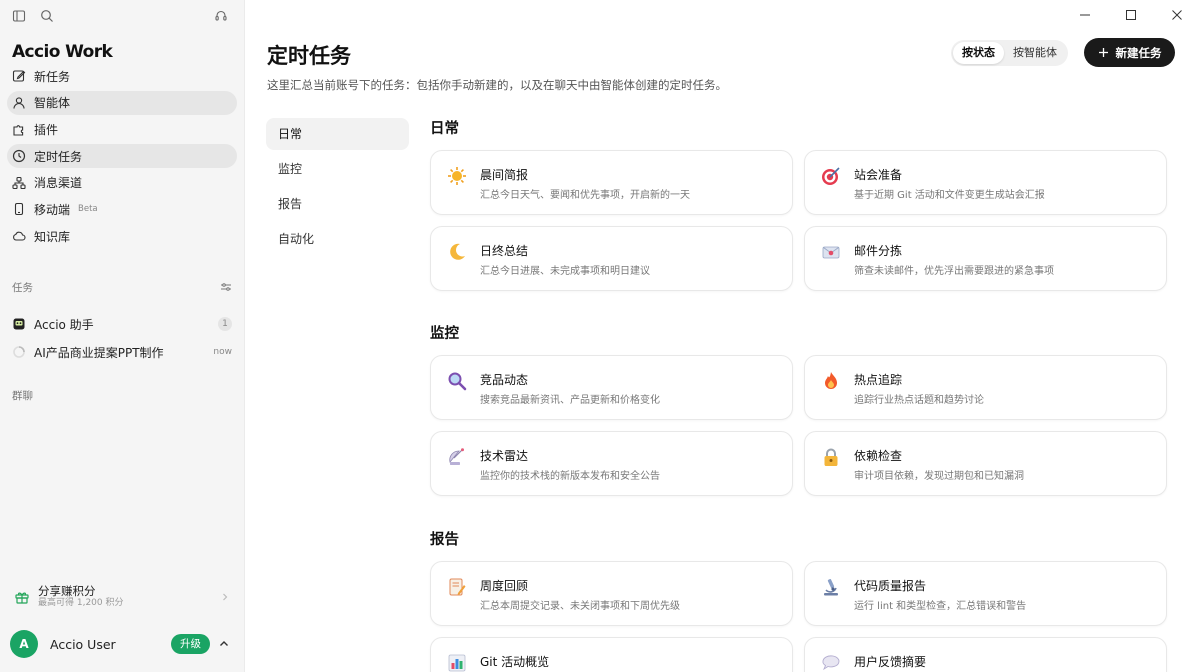  I want to click on avatar: A, so click(24, 644).